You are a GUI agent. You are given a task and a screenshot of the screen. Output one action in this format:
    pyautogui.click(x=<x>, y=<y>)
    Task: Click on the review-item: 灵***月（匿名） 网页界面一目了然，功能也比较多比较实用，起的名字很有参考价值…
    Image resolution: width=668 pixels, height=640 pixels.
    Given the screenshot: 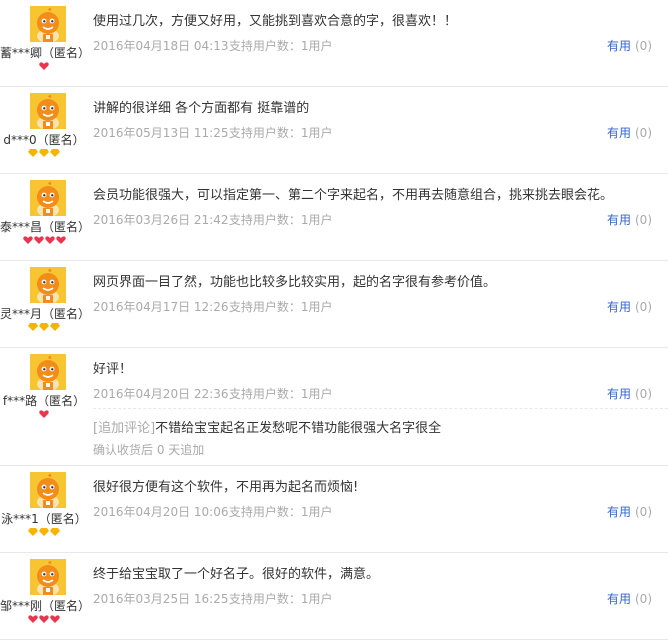 What is the action you would take?
    pyautogui.click(x=334, y=304)
    